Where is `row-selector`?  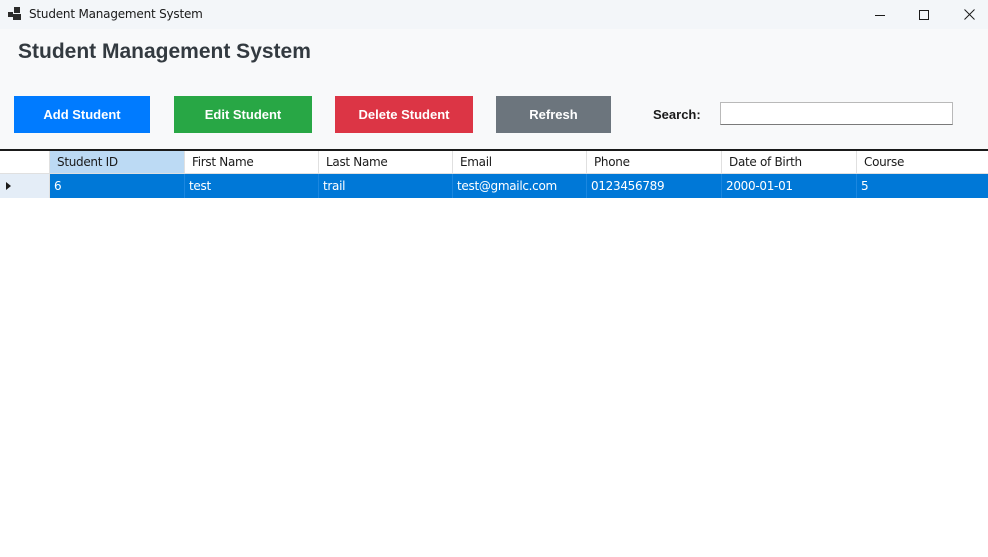 row-selector is located at coordinates (25, 186).